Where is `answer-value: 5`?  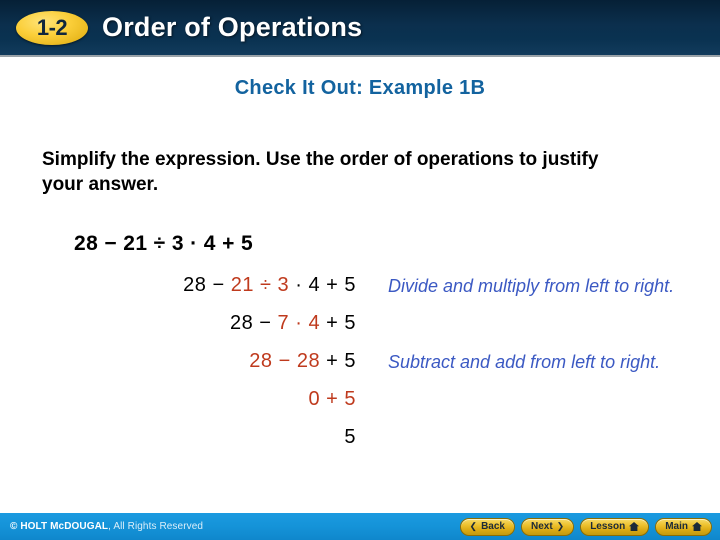 answer-value: 5 is located at coordinates (350, 437).